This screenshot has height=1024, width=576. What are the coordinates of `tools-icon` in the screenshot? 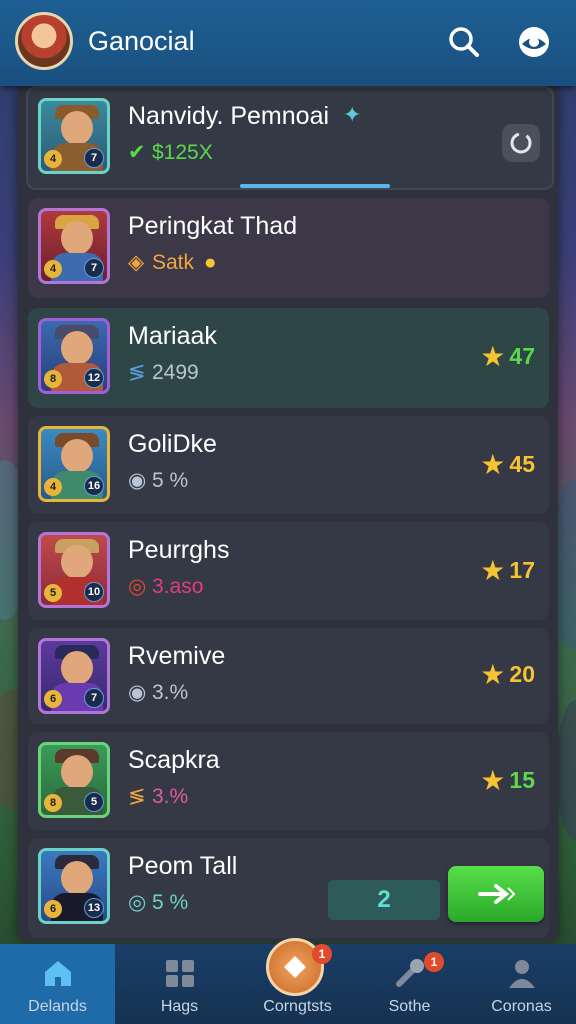 It's located at (409, 973).